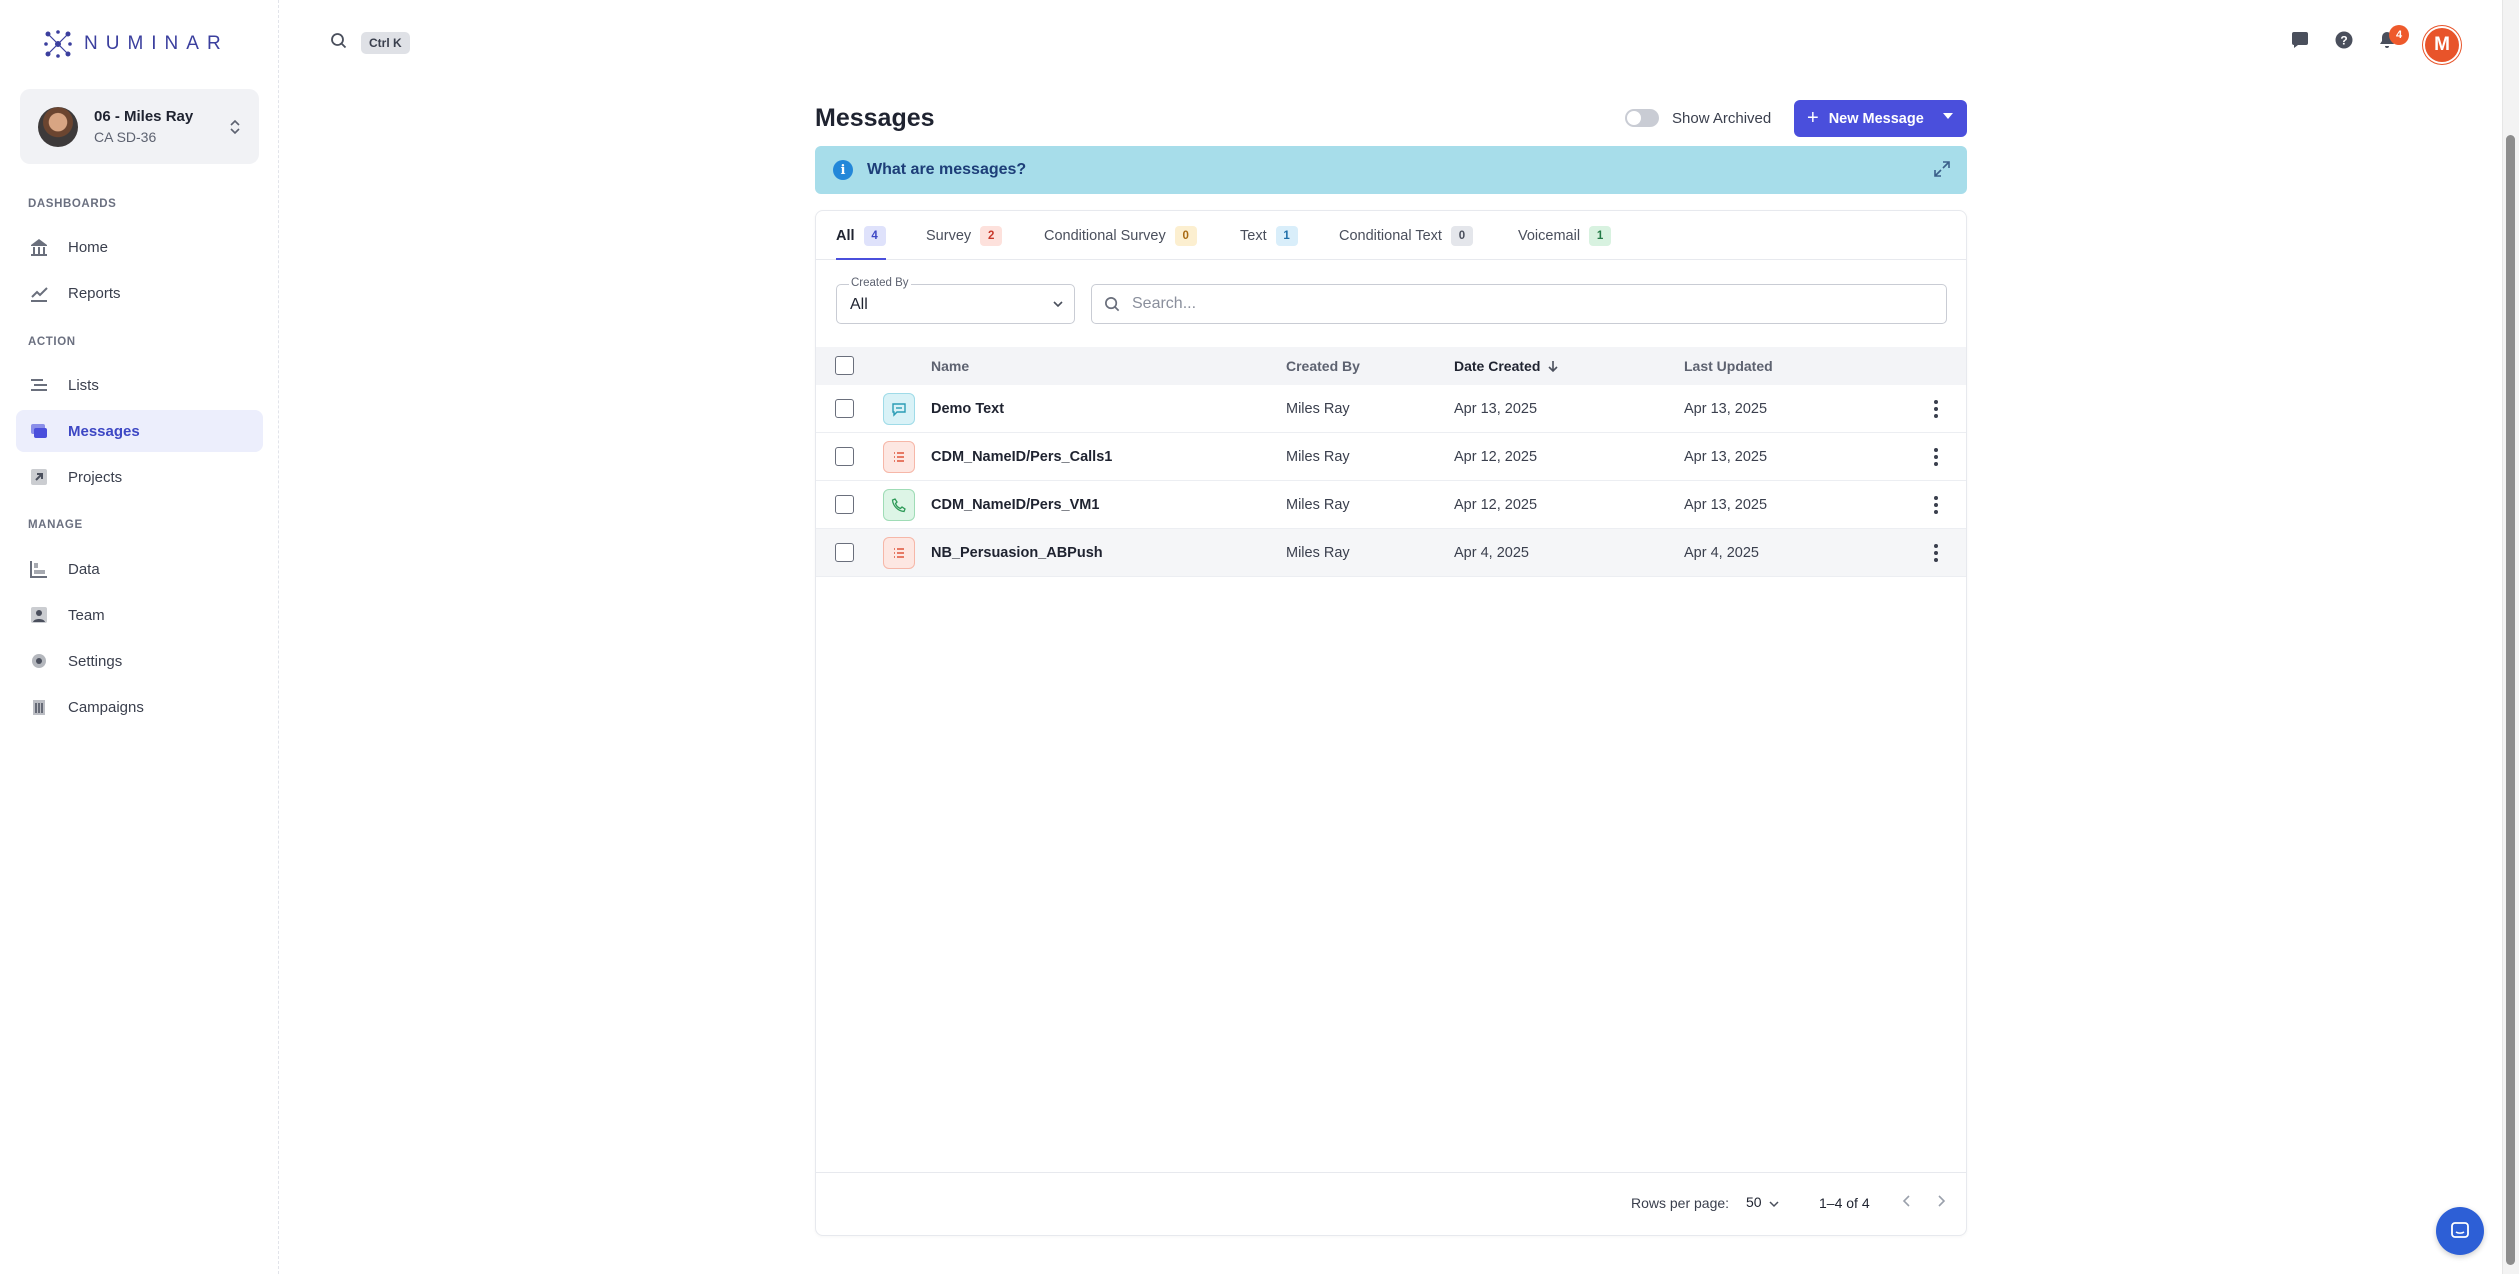 This screenshot has height=1274, width=2519. I want to click on sidebar-item-reports: Reports, so click(139, 293).